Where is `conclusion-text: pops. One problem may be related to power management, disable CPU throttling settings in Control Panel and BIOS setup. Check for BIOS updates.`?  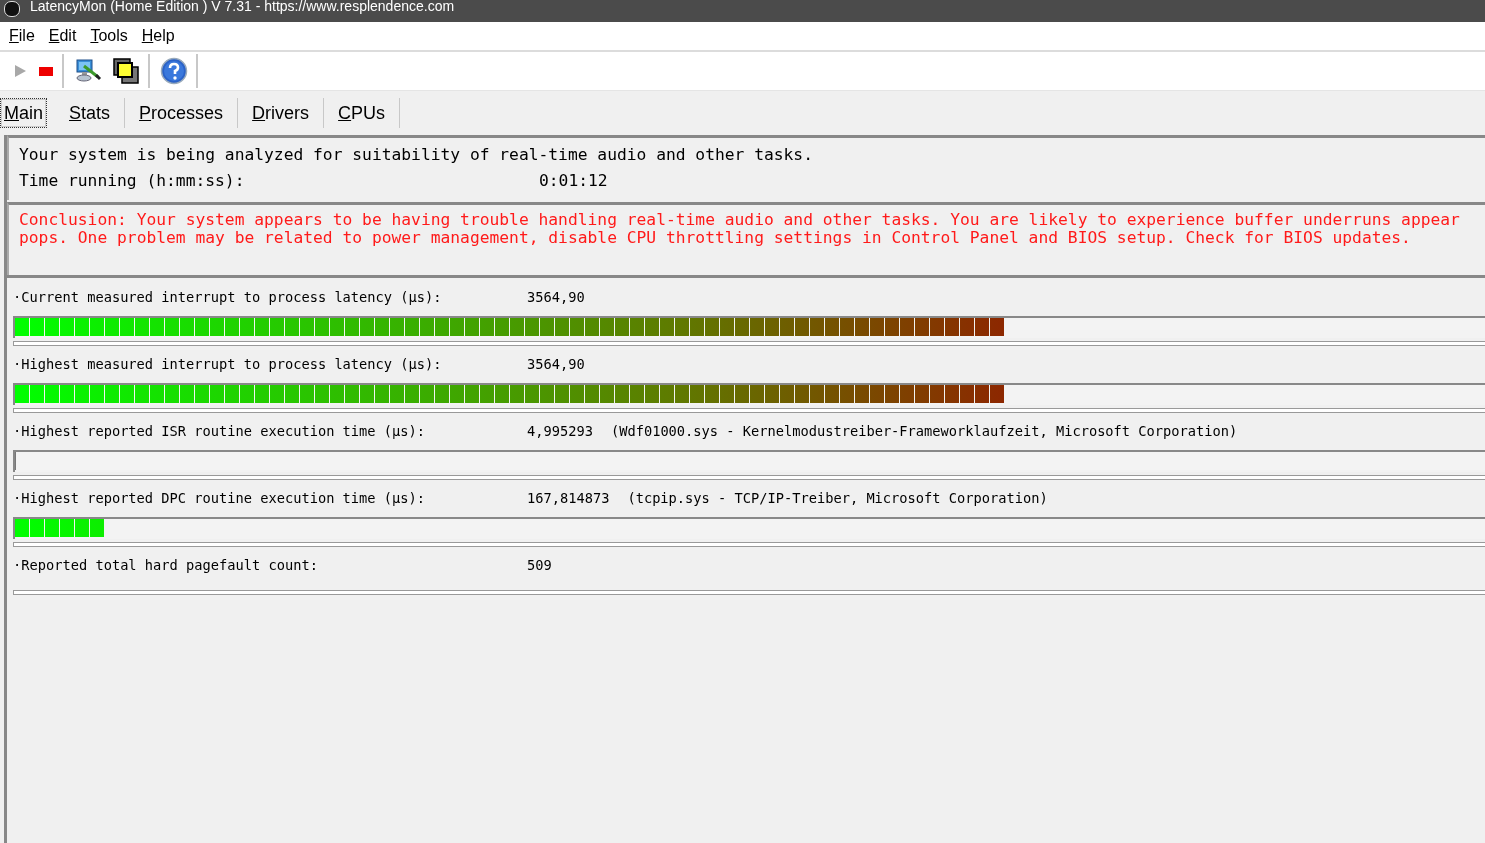 conclusion-text: pops. One problem may be related to power management, disable CPU throttling settings in Control Panel and BIOS setup. Check for BIOS updates. is located at coordinates (715, 238).